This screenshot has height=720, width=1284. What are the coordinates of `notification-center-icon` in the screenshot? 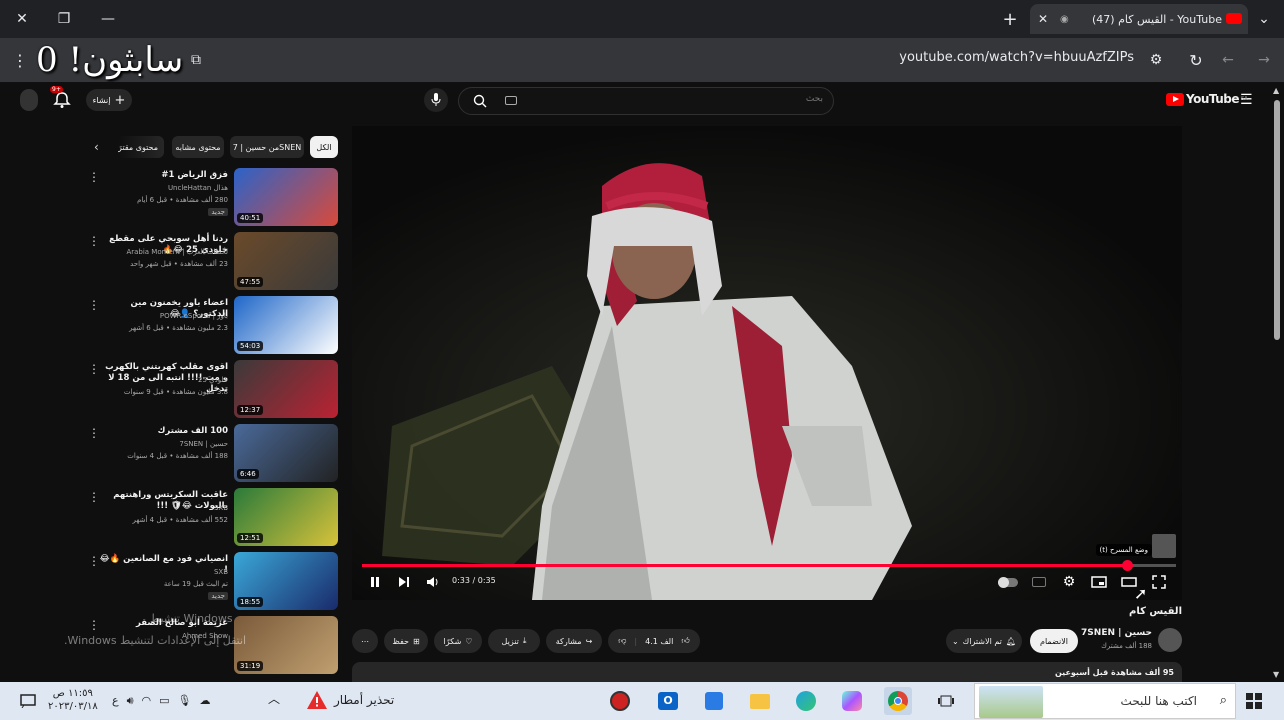 It's located at (28, 701).